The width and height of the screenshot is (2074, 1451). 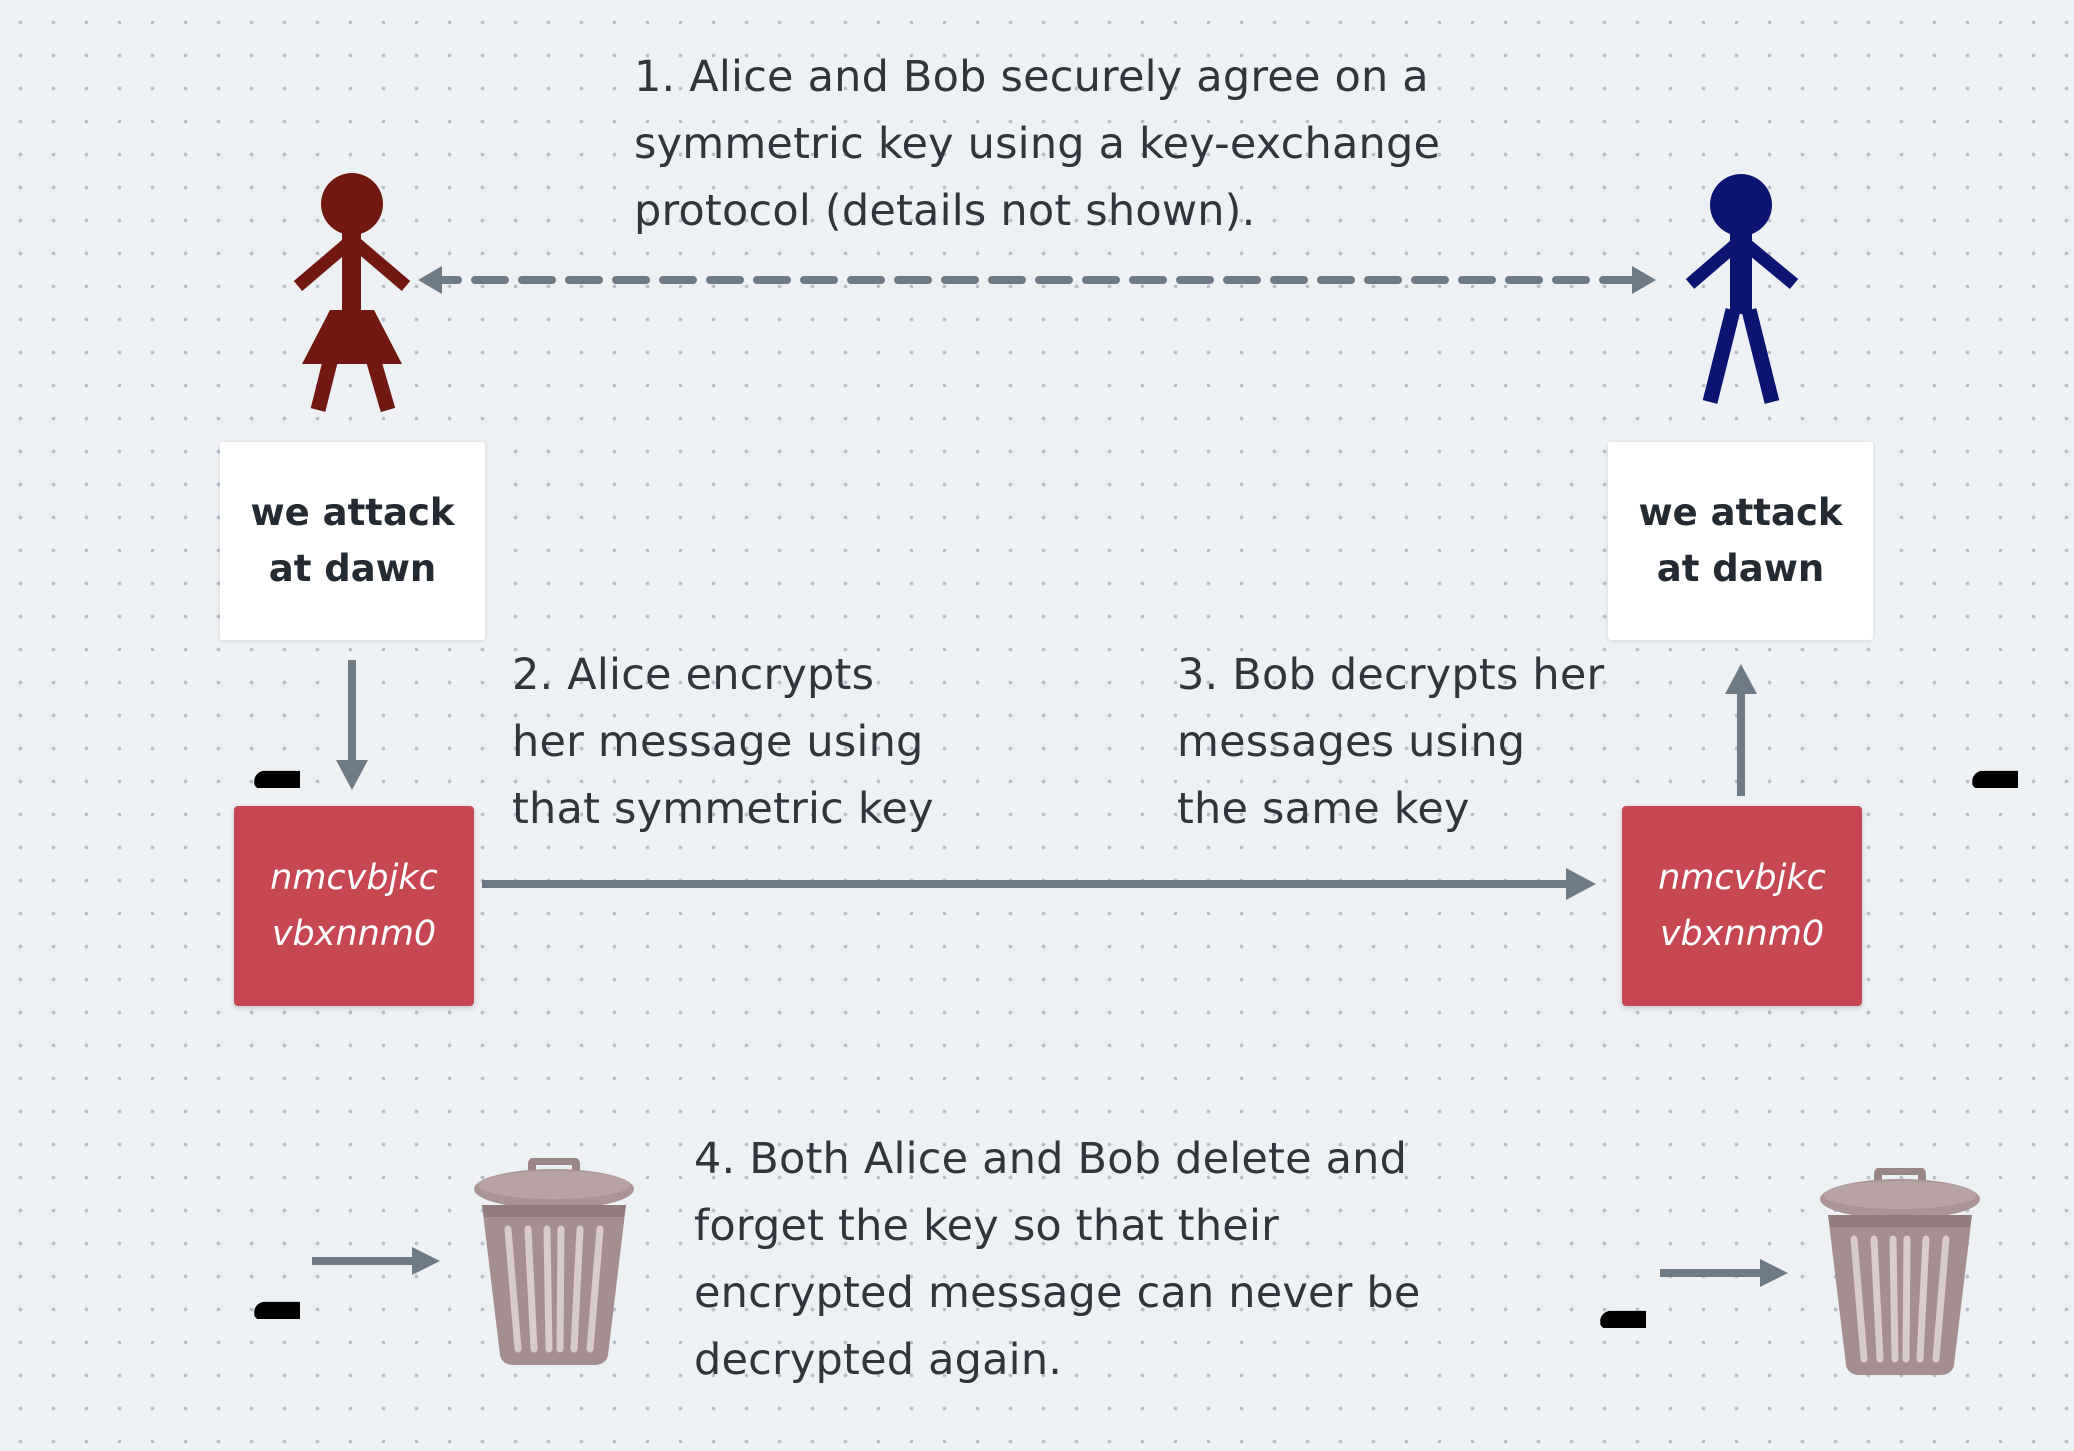 I want to click on bob-key-icon, so click(x=1994, y=762).